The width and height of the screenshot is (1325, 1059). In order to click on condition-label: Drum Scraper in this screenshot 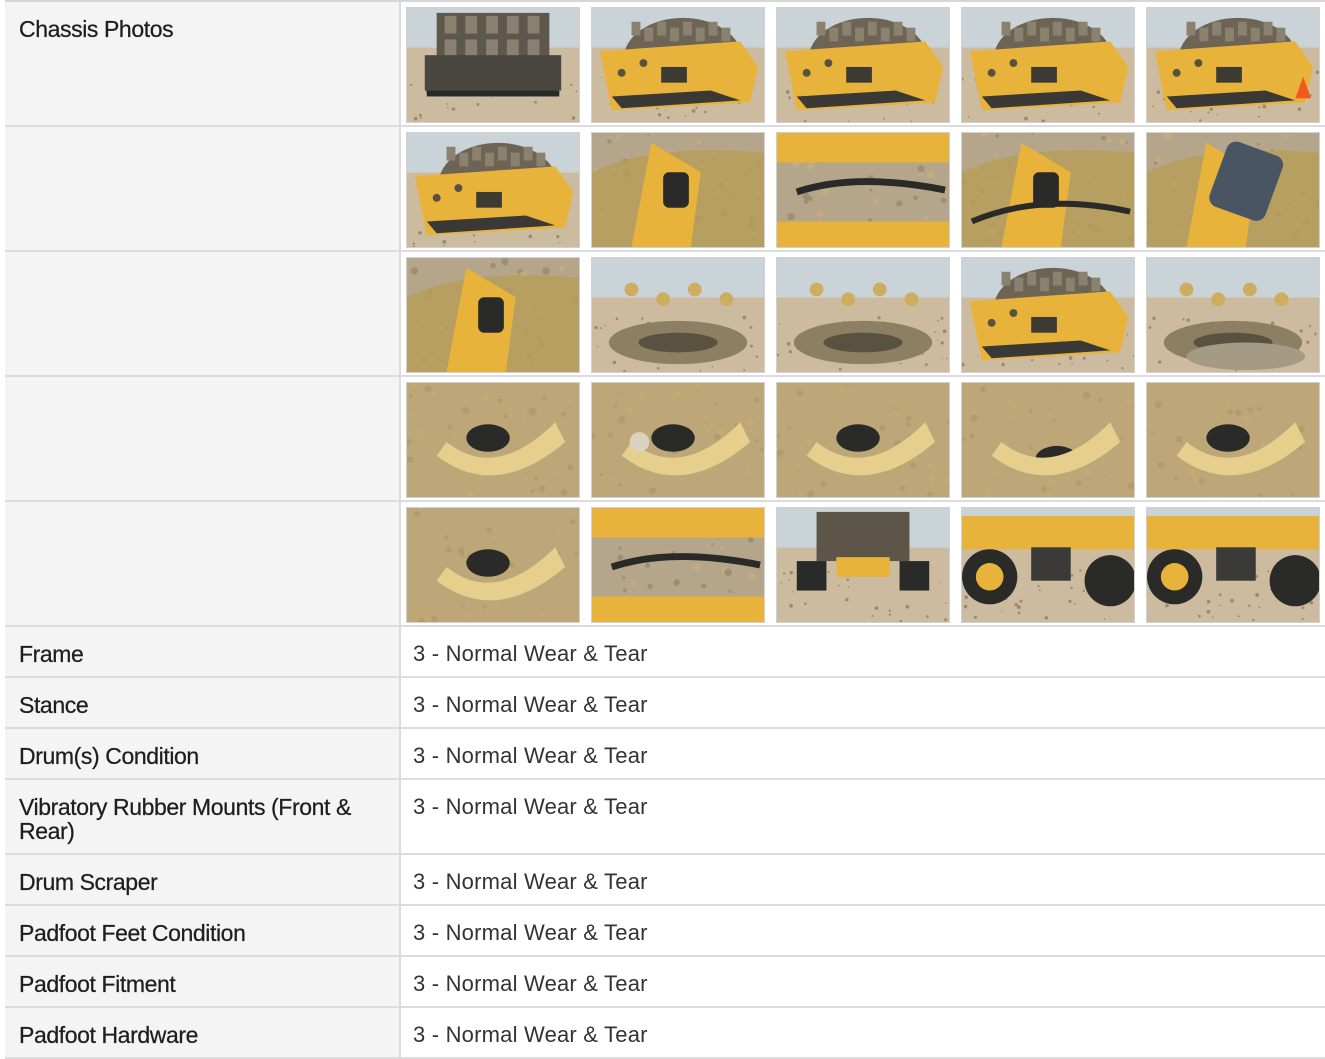, I will do `click(203, 879)`.